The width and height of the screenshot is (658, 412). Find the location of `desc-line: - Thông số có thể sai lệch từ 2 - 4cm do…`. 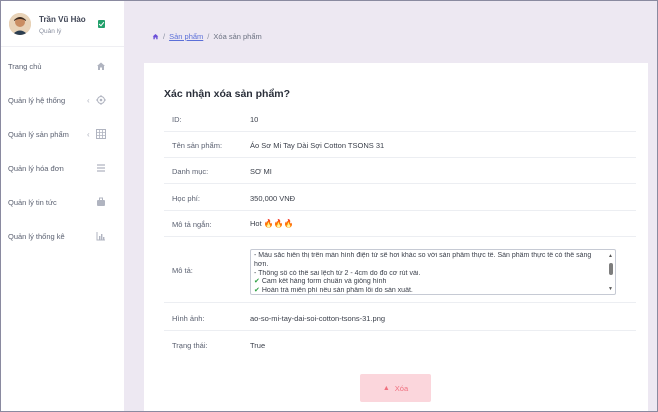

desc-line: - Thông số có thể sai lệch từ 2 - 4cm do… is located at coordinates (337, 273).